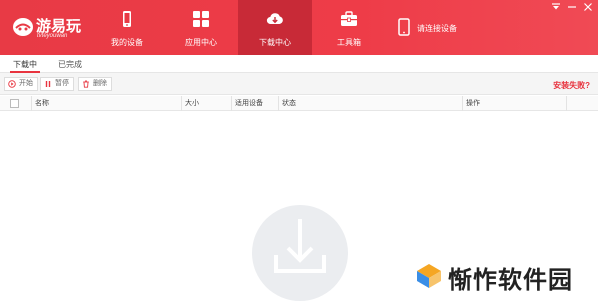 Image resolution: width=598 pixels, height=302 pixels. What do you see at coordinates (201, 19) in the screenshot?
I see `grid-icon` at bounding box center [201, 19].